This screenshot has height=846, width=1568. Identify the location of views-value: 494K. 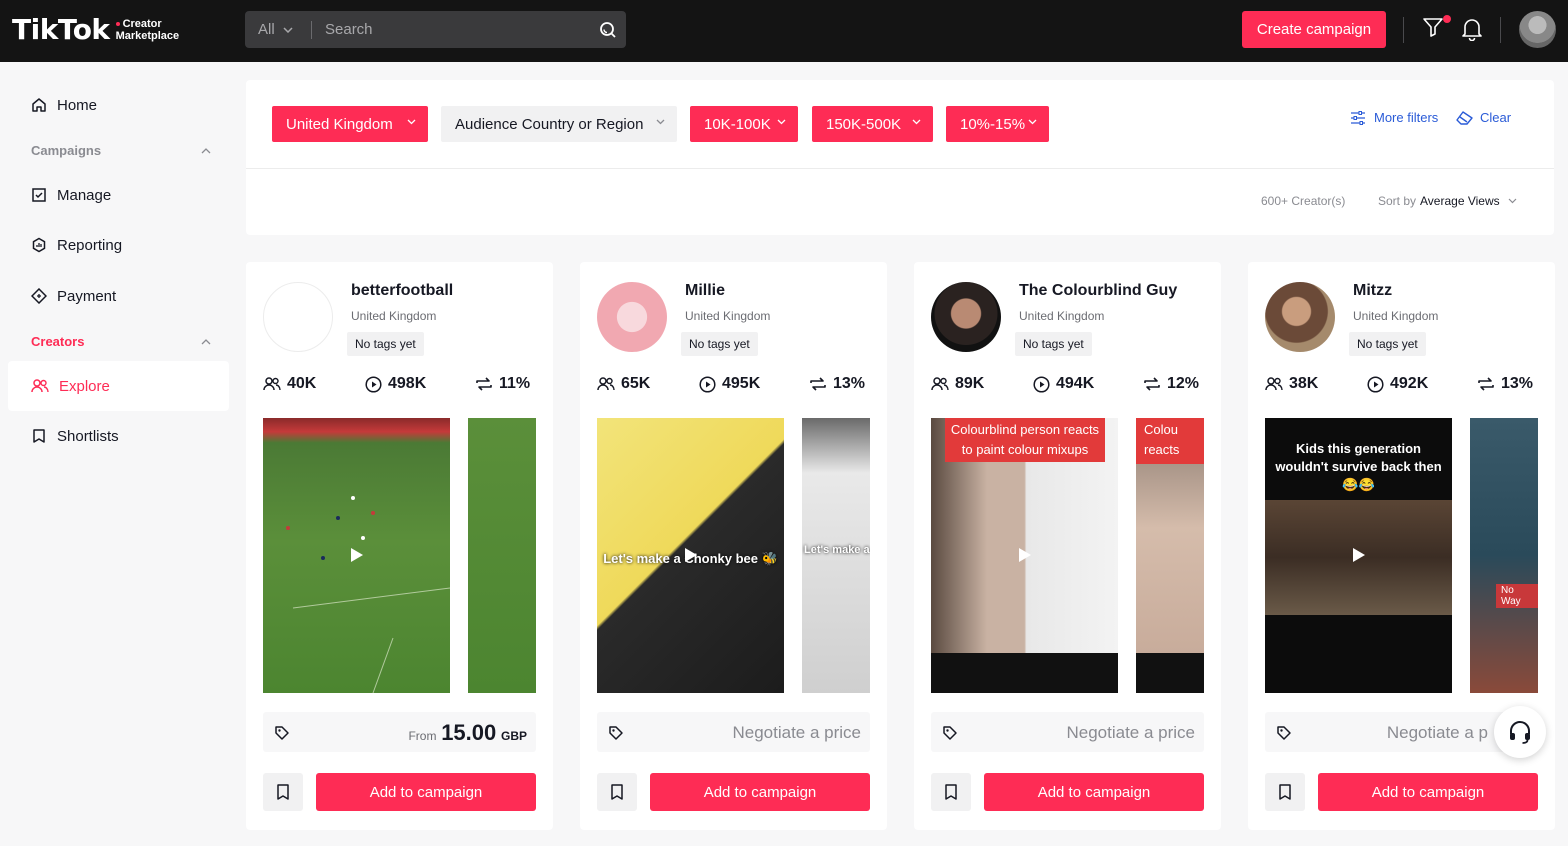
(1075, 383).